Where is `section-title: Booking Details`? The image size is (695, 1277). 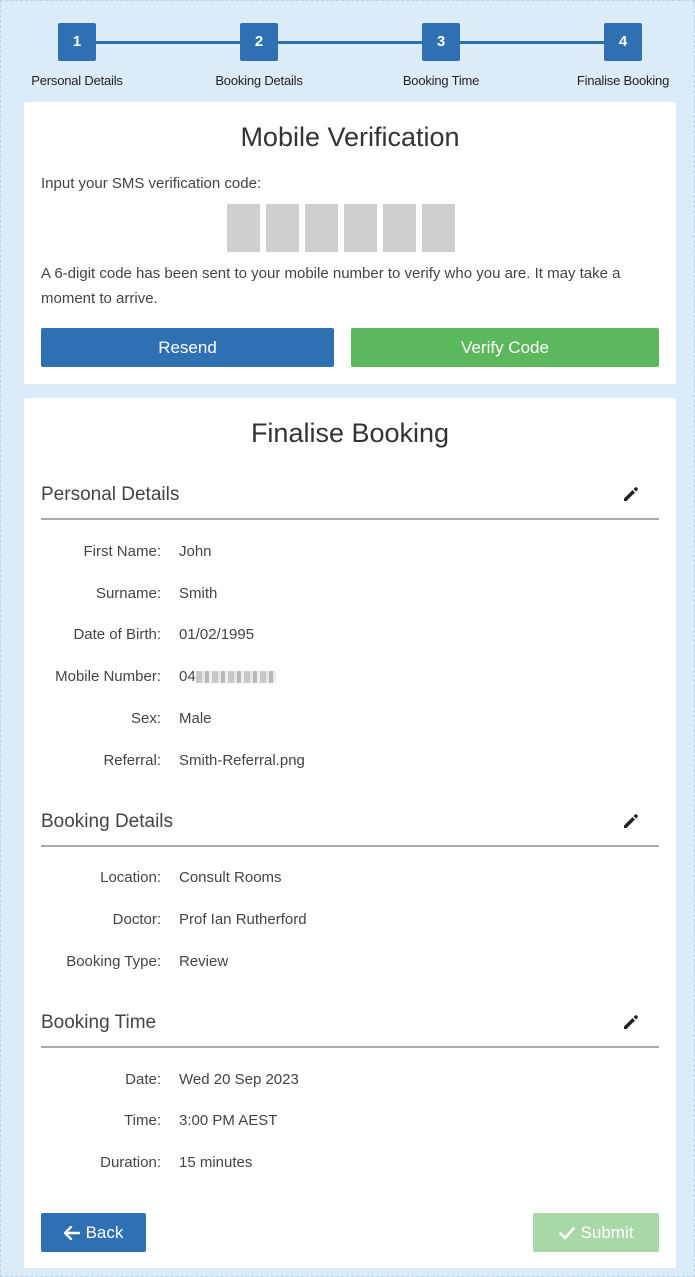
section-title: Booking Details is located at coordinates (107, 821).